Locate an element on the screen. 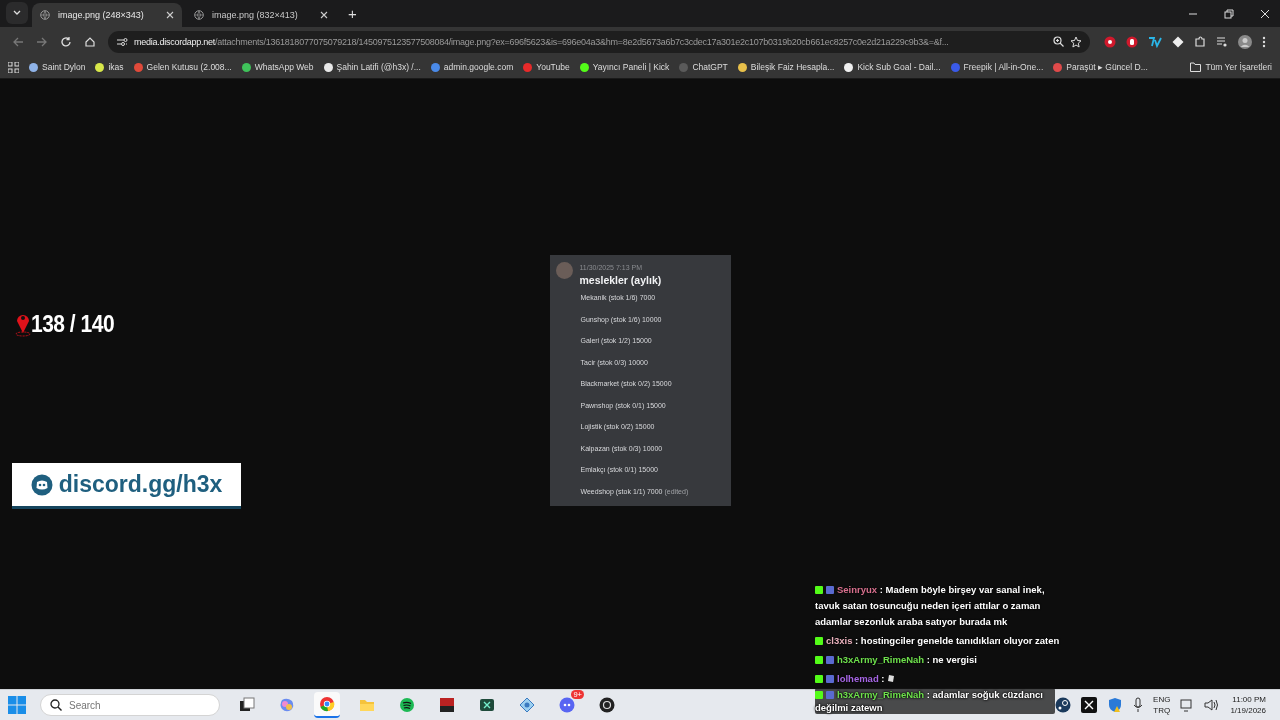 The height and width of the screenshot is (720, 1280). chat-message: h3xArmy_RimeNah : adamlar soğuk cüzdancı değilmi zatewn is located at coordinates (935, 701).